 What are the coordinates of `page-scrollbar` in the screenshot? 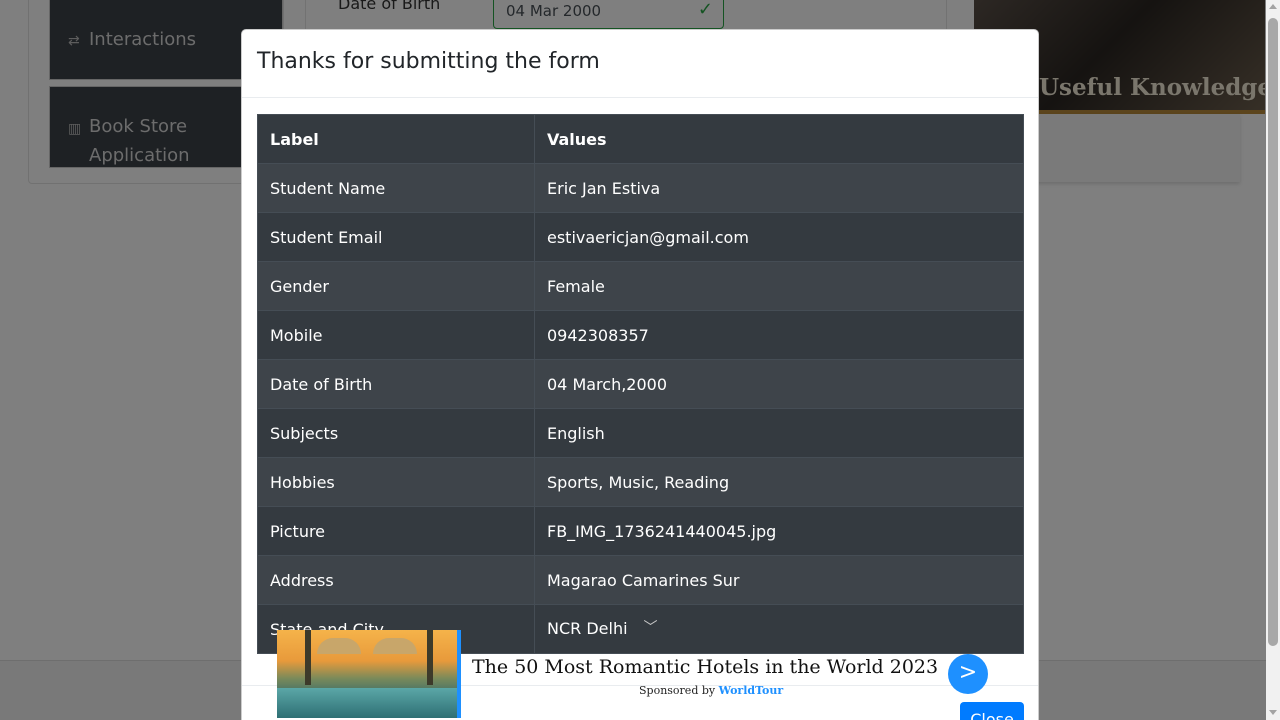 It's located at (1273, 360).